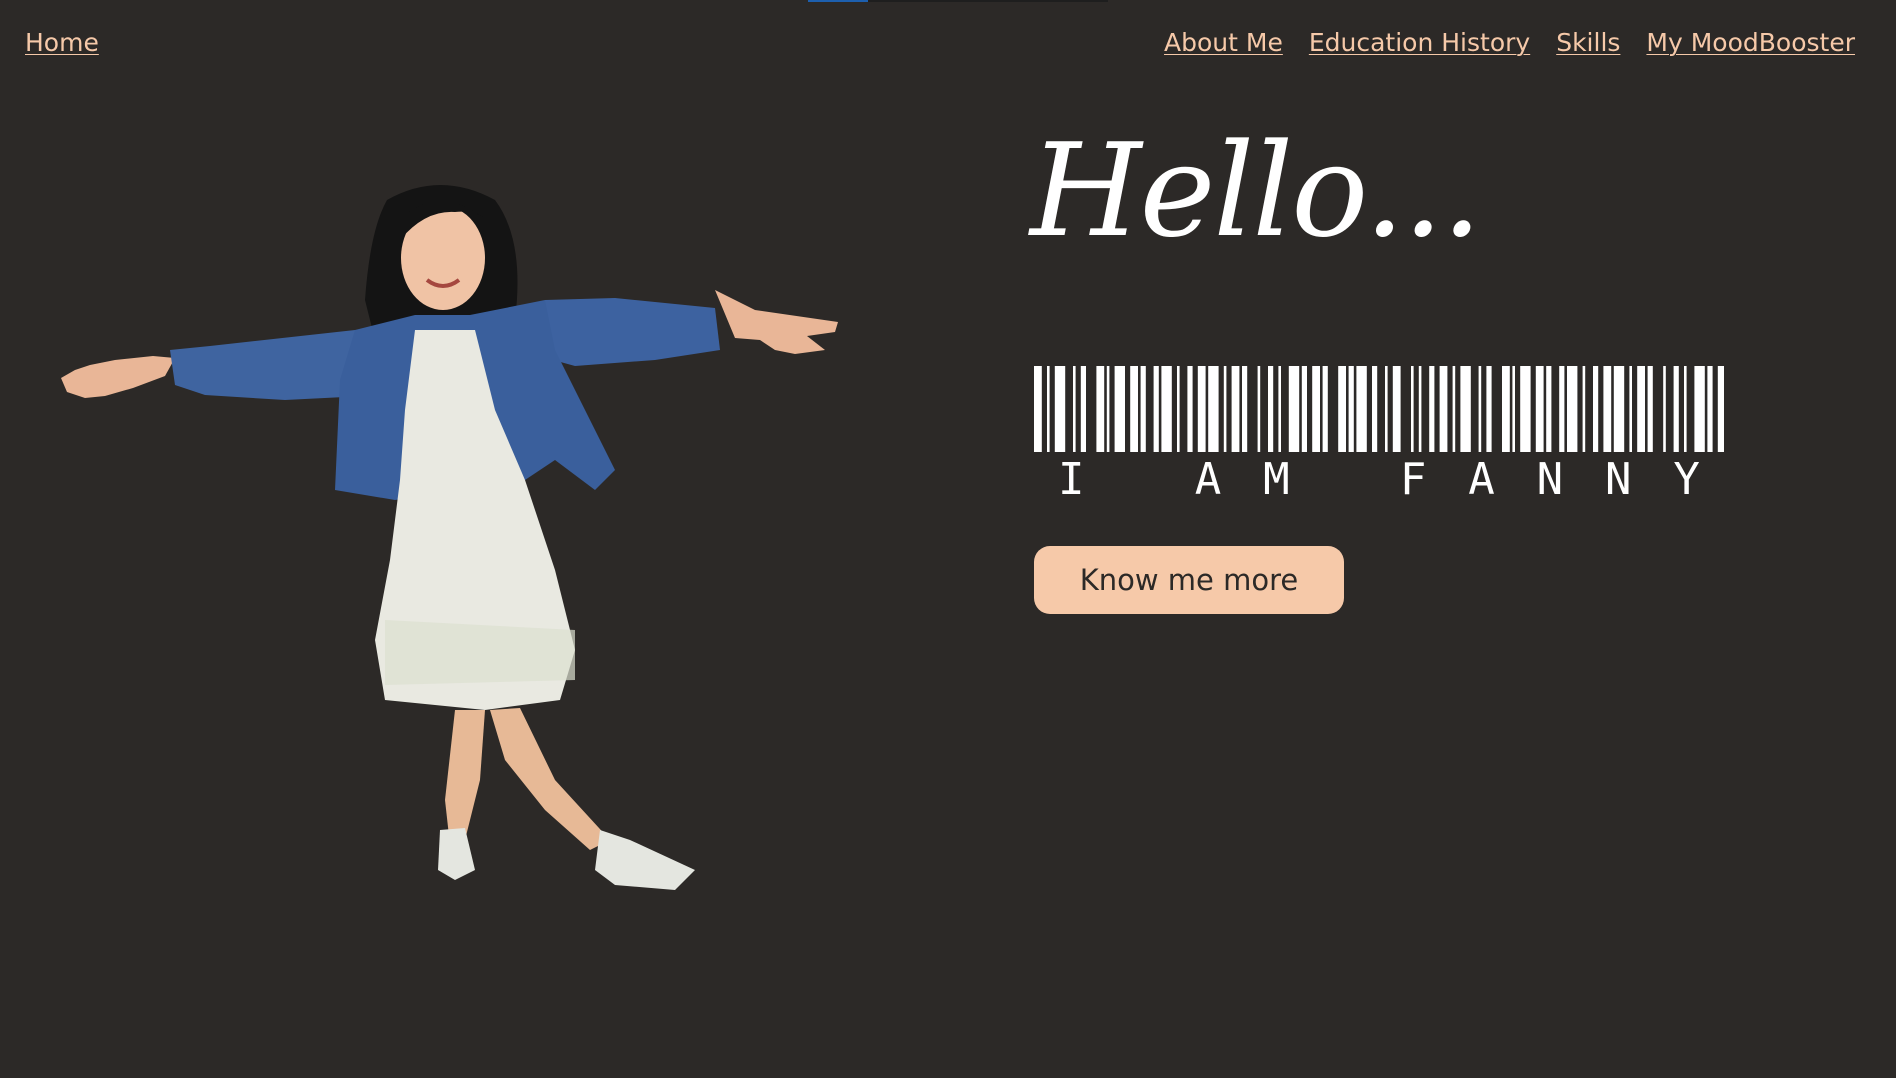 The height and width of the screenshot is (1078, 1896). What do you see at coordinates (1189, 580) in the screenshot?
I see `know-me-more-button: Know me more` at bounding box center [1189, 580].